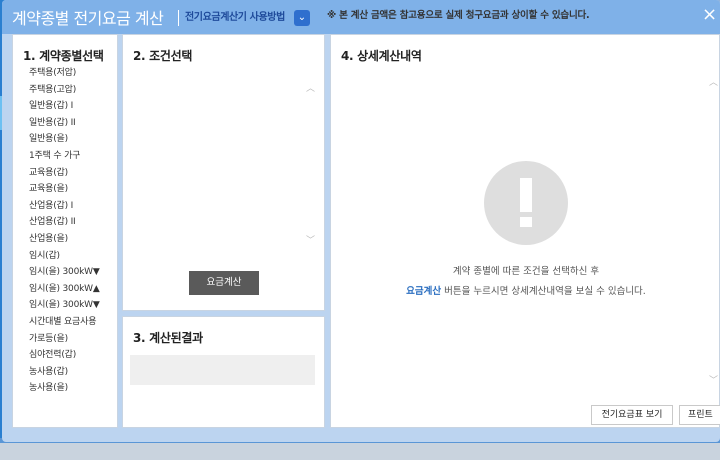 Image resolution: width=720 pixels, height=460 pixels. Describe the element at coordinates (526, 222) in the screenshot. I see `exclamation-dot` at that location.